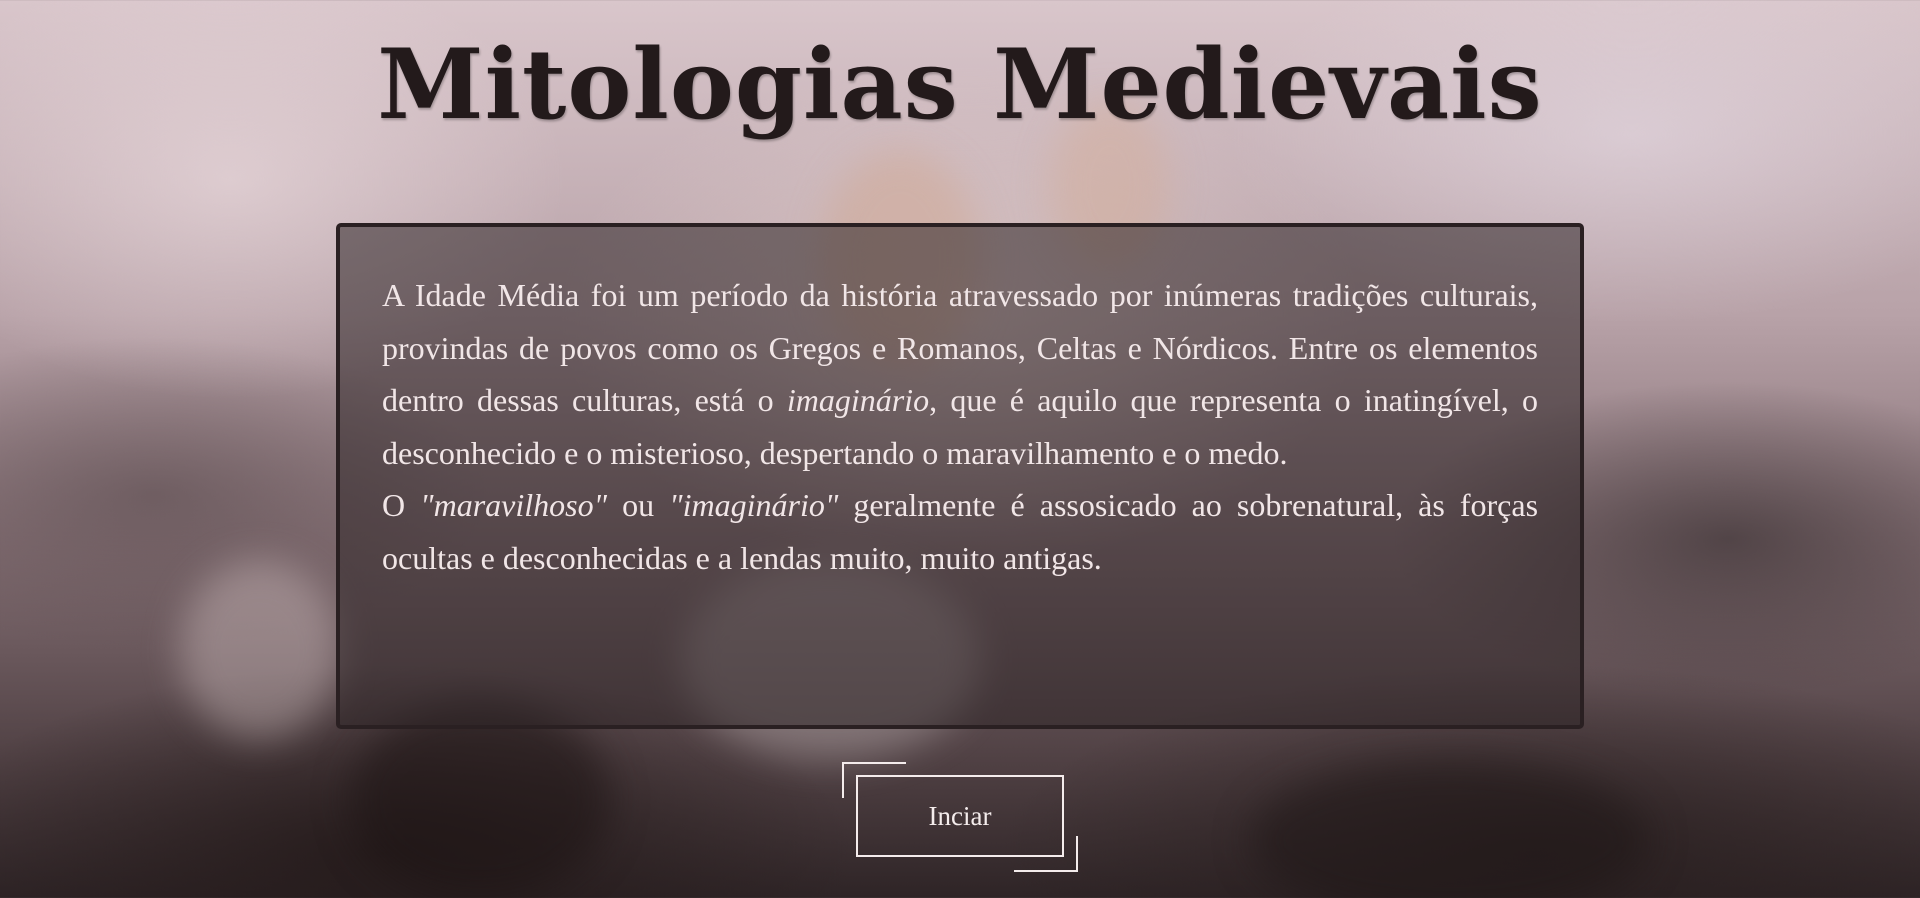  I want to click on intro-emphasis-imaginario: imaginário, so click(858, 400).